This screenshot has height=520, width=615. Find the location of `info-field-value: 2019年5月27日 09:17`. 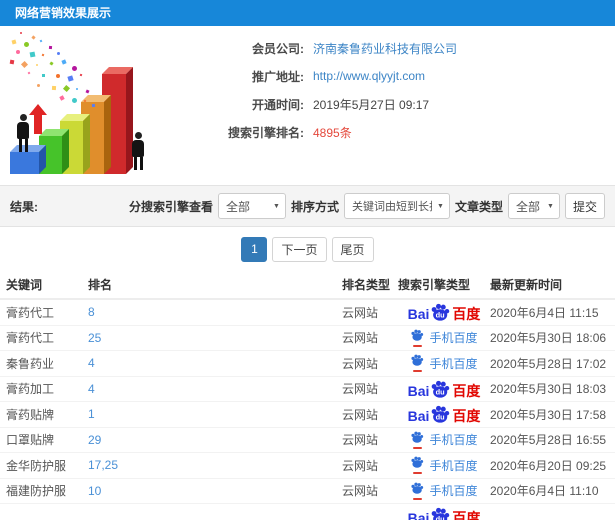

info-field-value: 2019年5月27日 09:17 is located at coordinates (371, 104).